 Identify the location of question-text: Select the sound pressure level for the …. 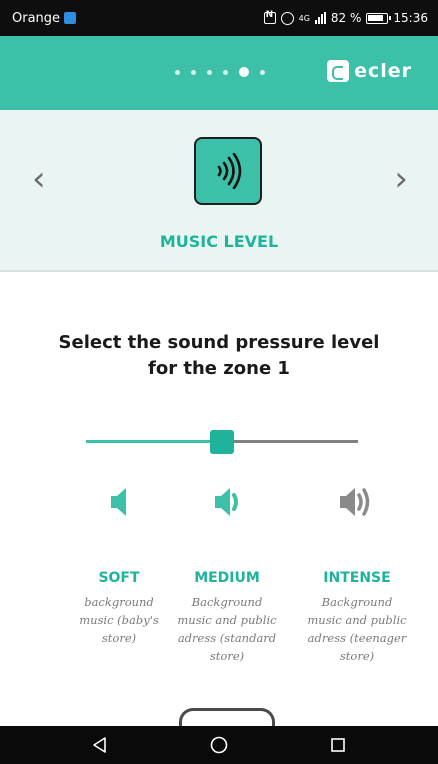
(219, 356).